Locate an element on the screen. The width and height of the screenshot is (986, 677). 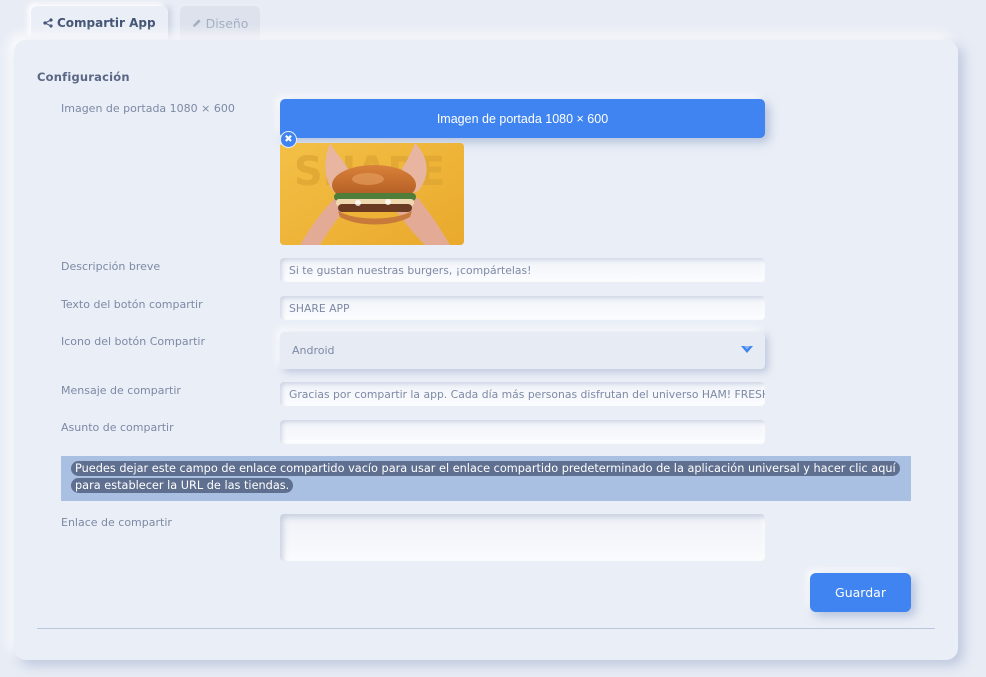
close-icon: ✖ is located at coordinates (288, 139).